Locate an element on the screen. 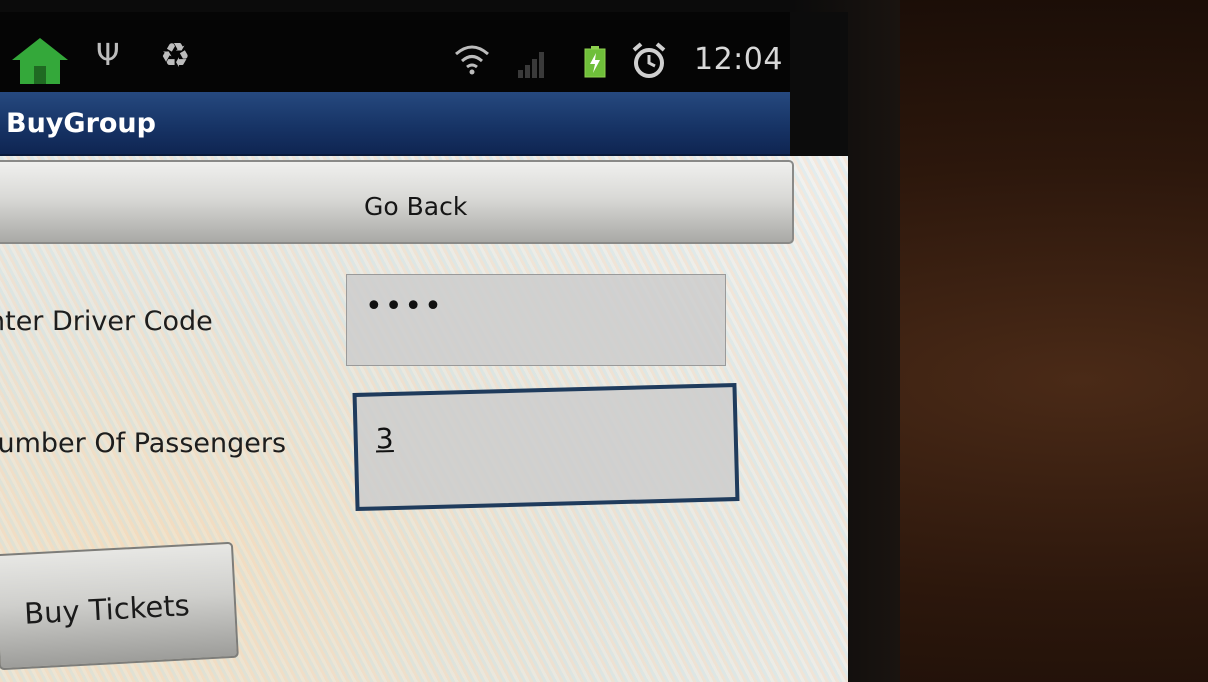 The width and height of the screenshot is (1208, 682). passengers-field: 3 is located at coordinates (546, 447).